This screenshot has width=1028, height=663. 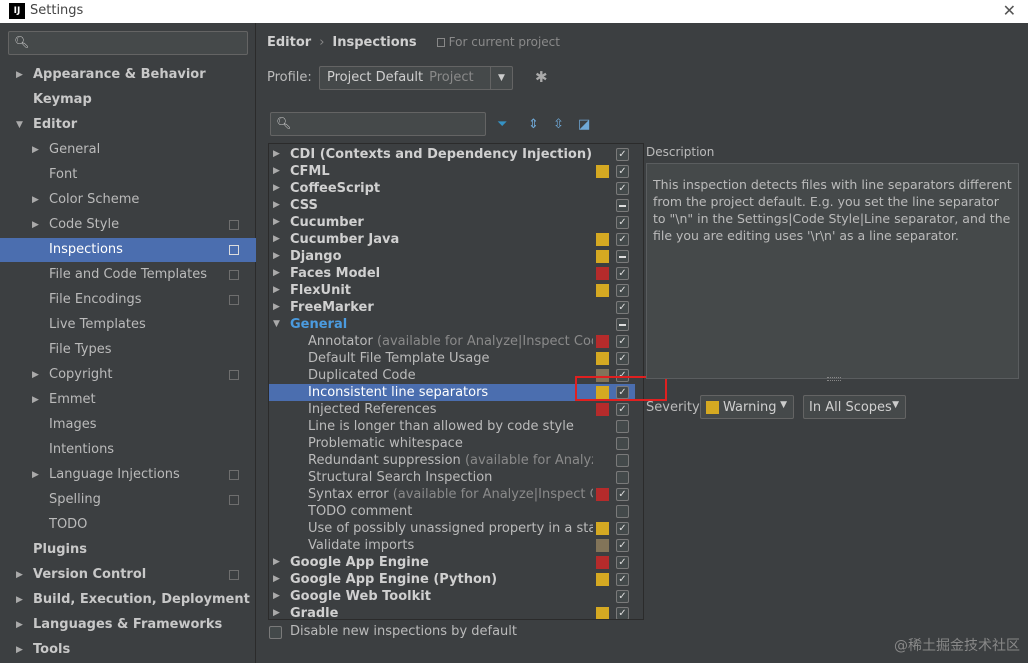 I want to click on inspection-group: ▶ FreeMarker ✓, so click(x=452, y=307).